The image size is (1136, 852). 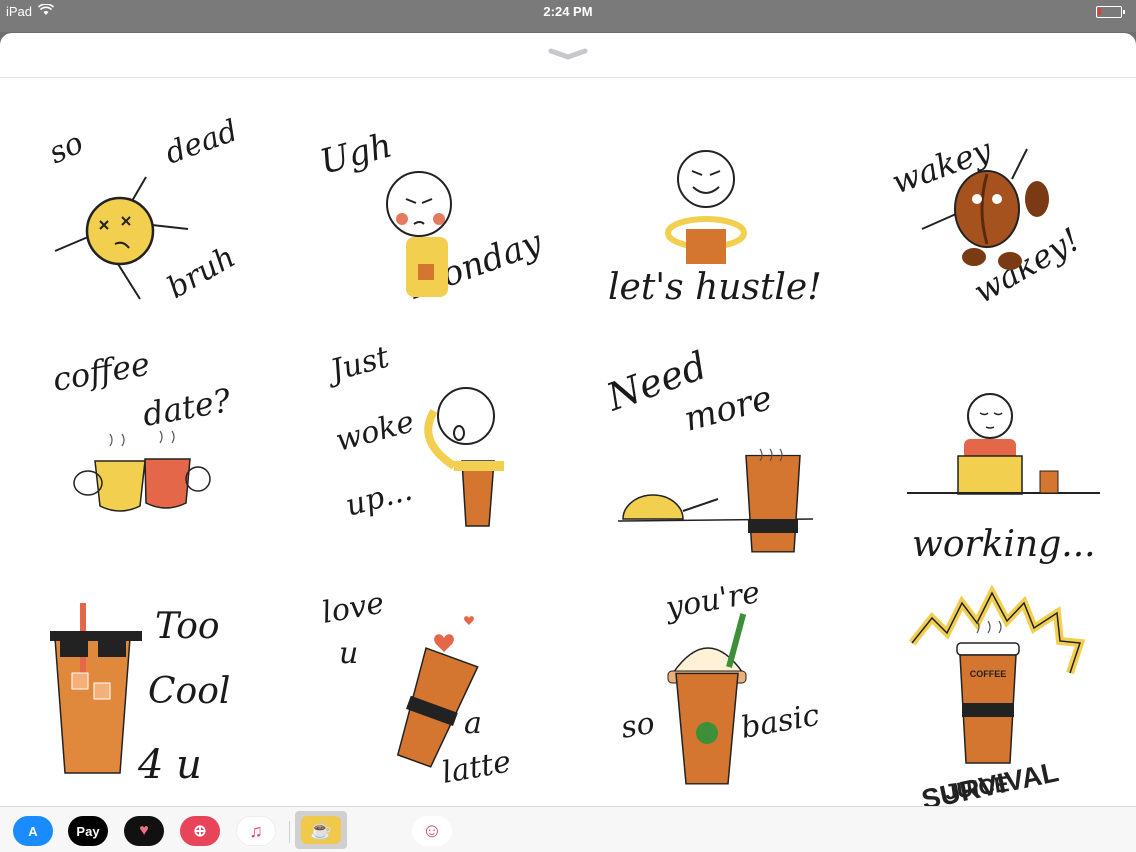 What do you see at coordinates (289, 832) in the screenshot?
I see `tray-divider` at bounding box center [289, 832].